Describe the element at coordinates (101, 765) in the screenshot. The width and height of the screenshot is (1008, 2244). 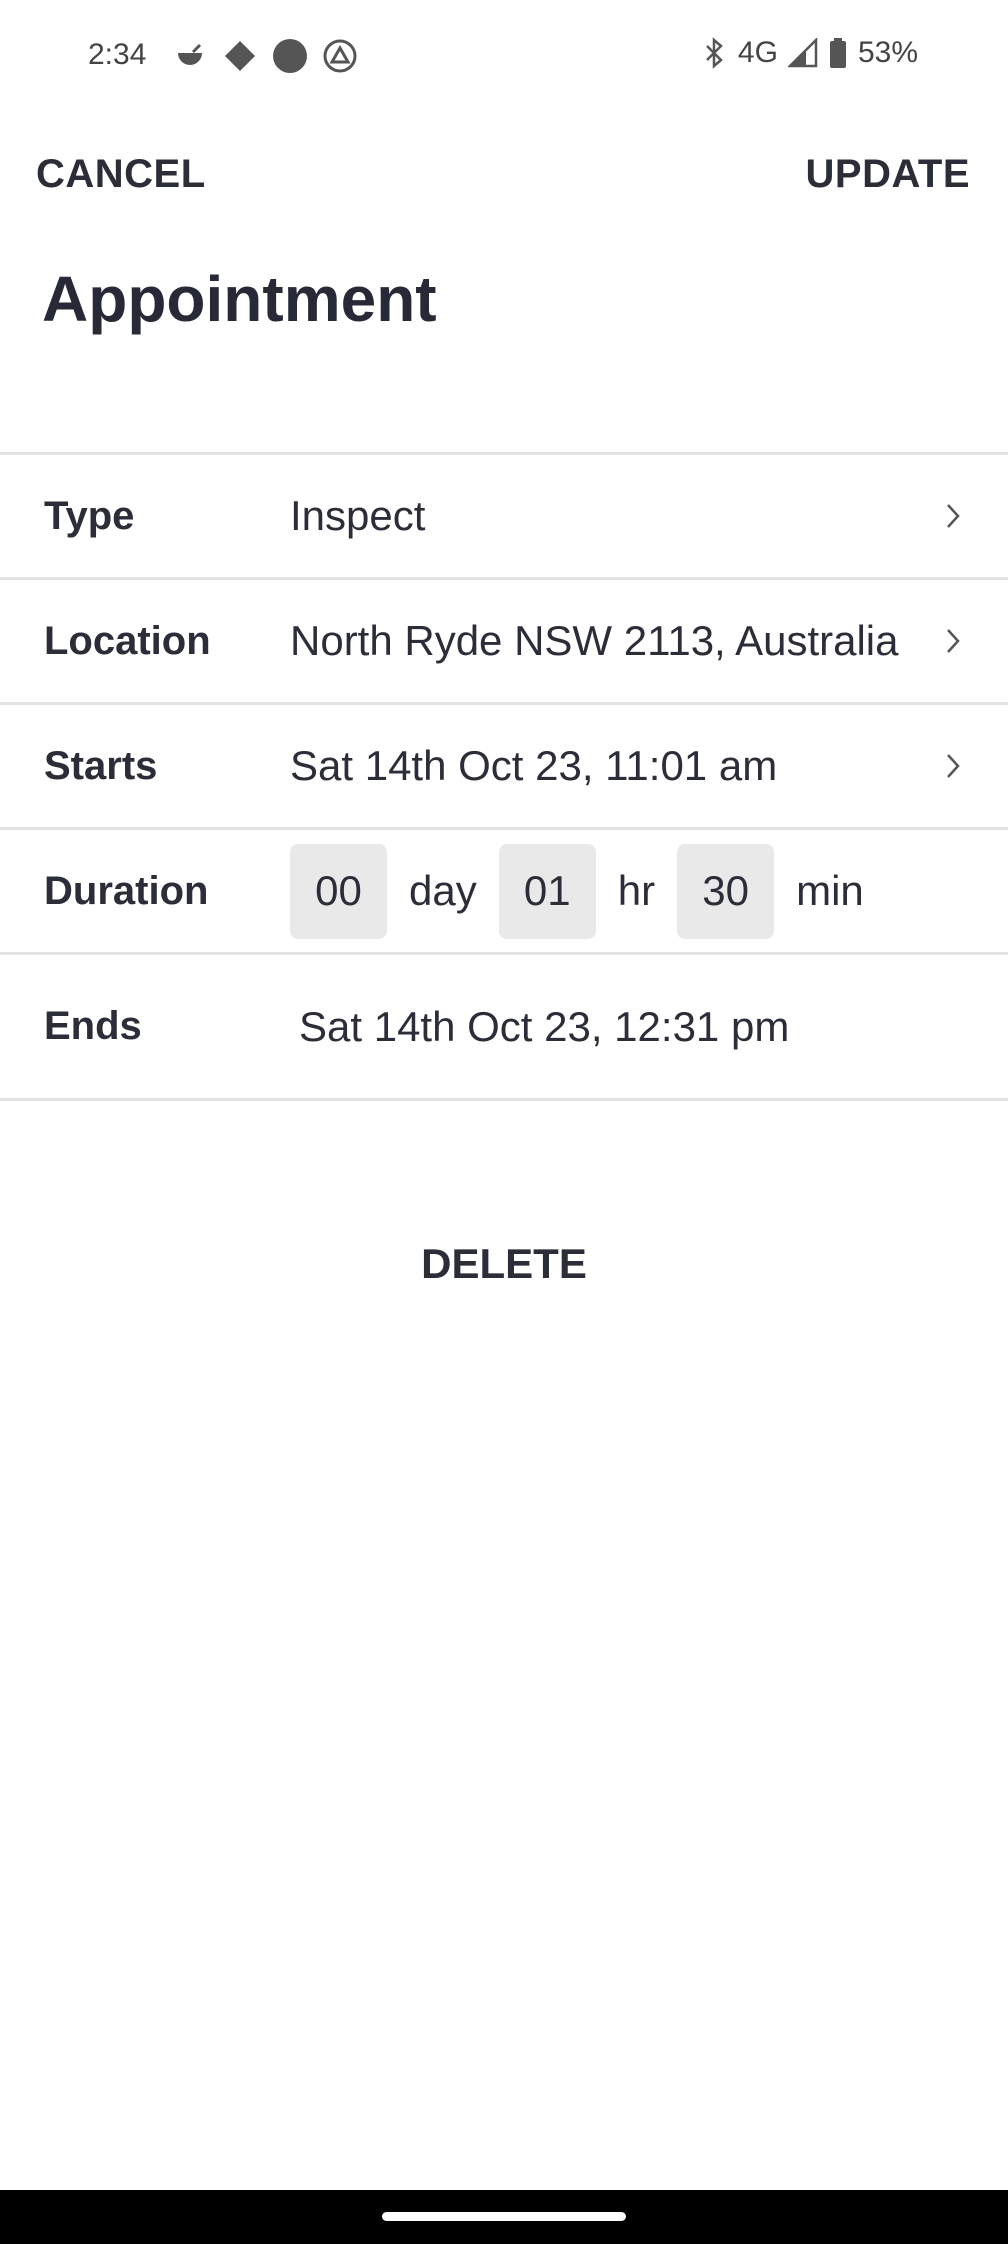
I see `starts-label: Starts` at that location.